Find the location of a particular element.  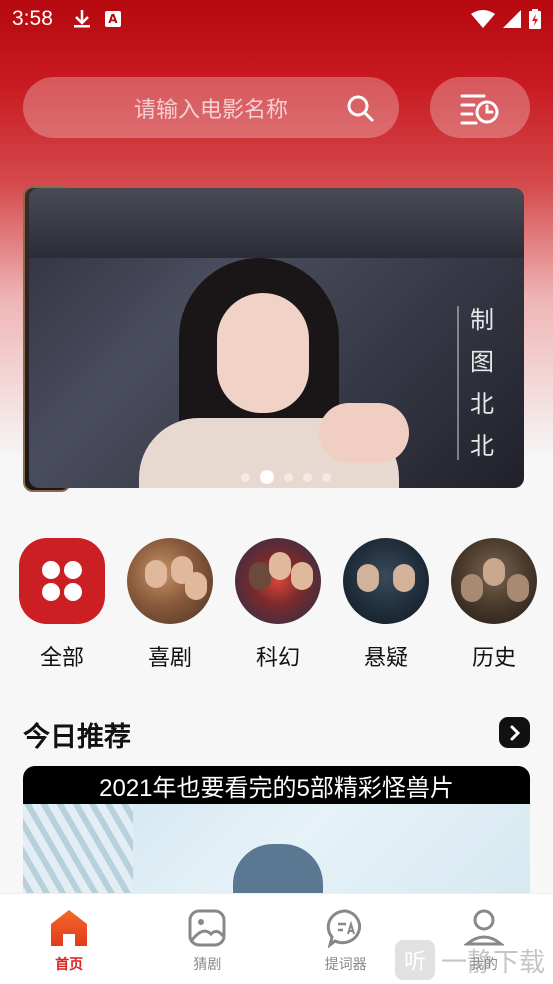

recommendation-card-image is located at coordinates (276, 855).